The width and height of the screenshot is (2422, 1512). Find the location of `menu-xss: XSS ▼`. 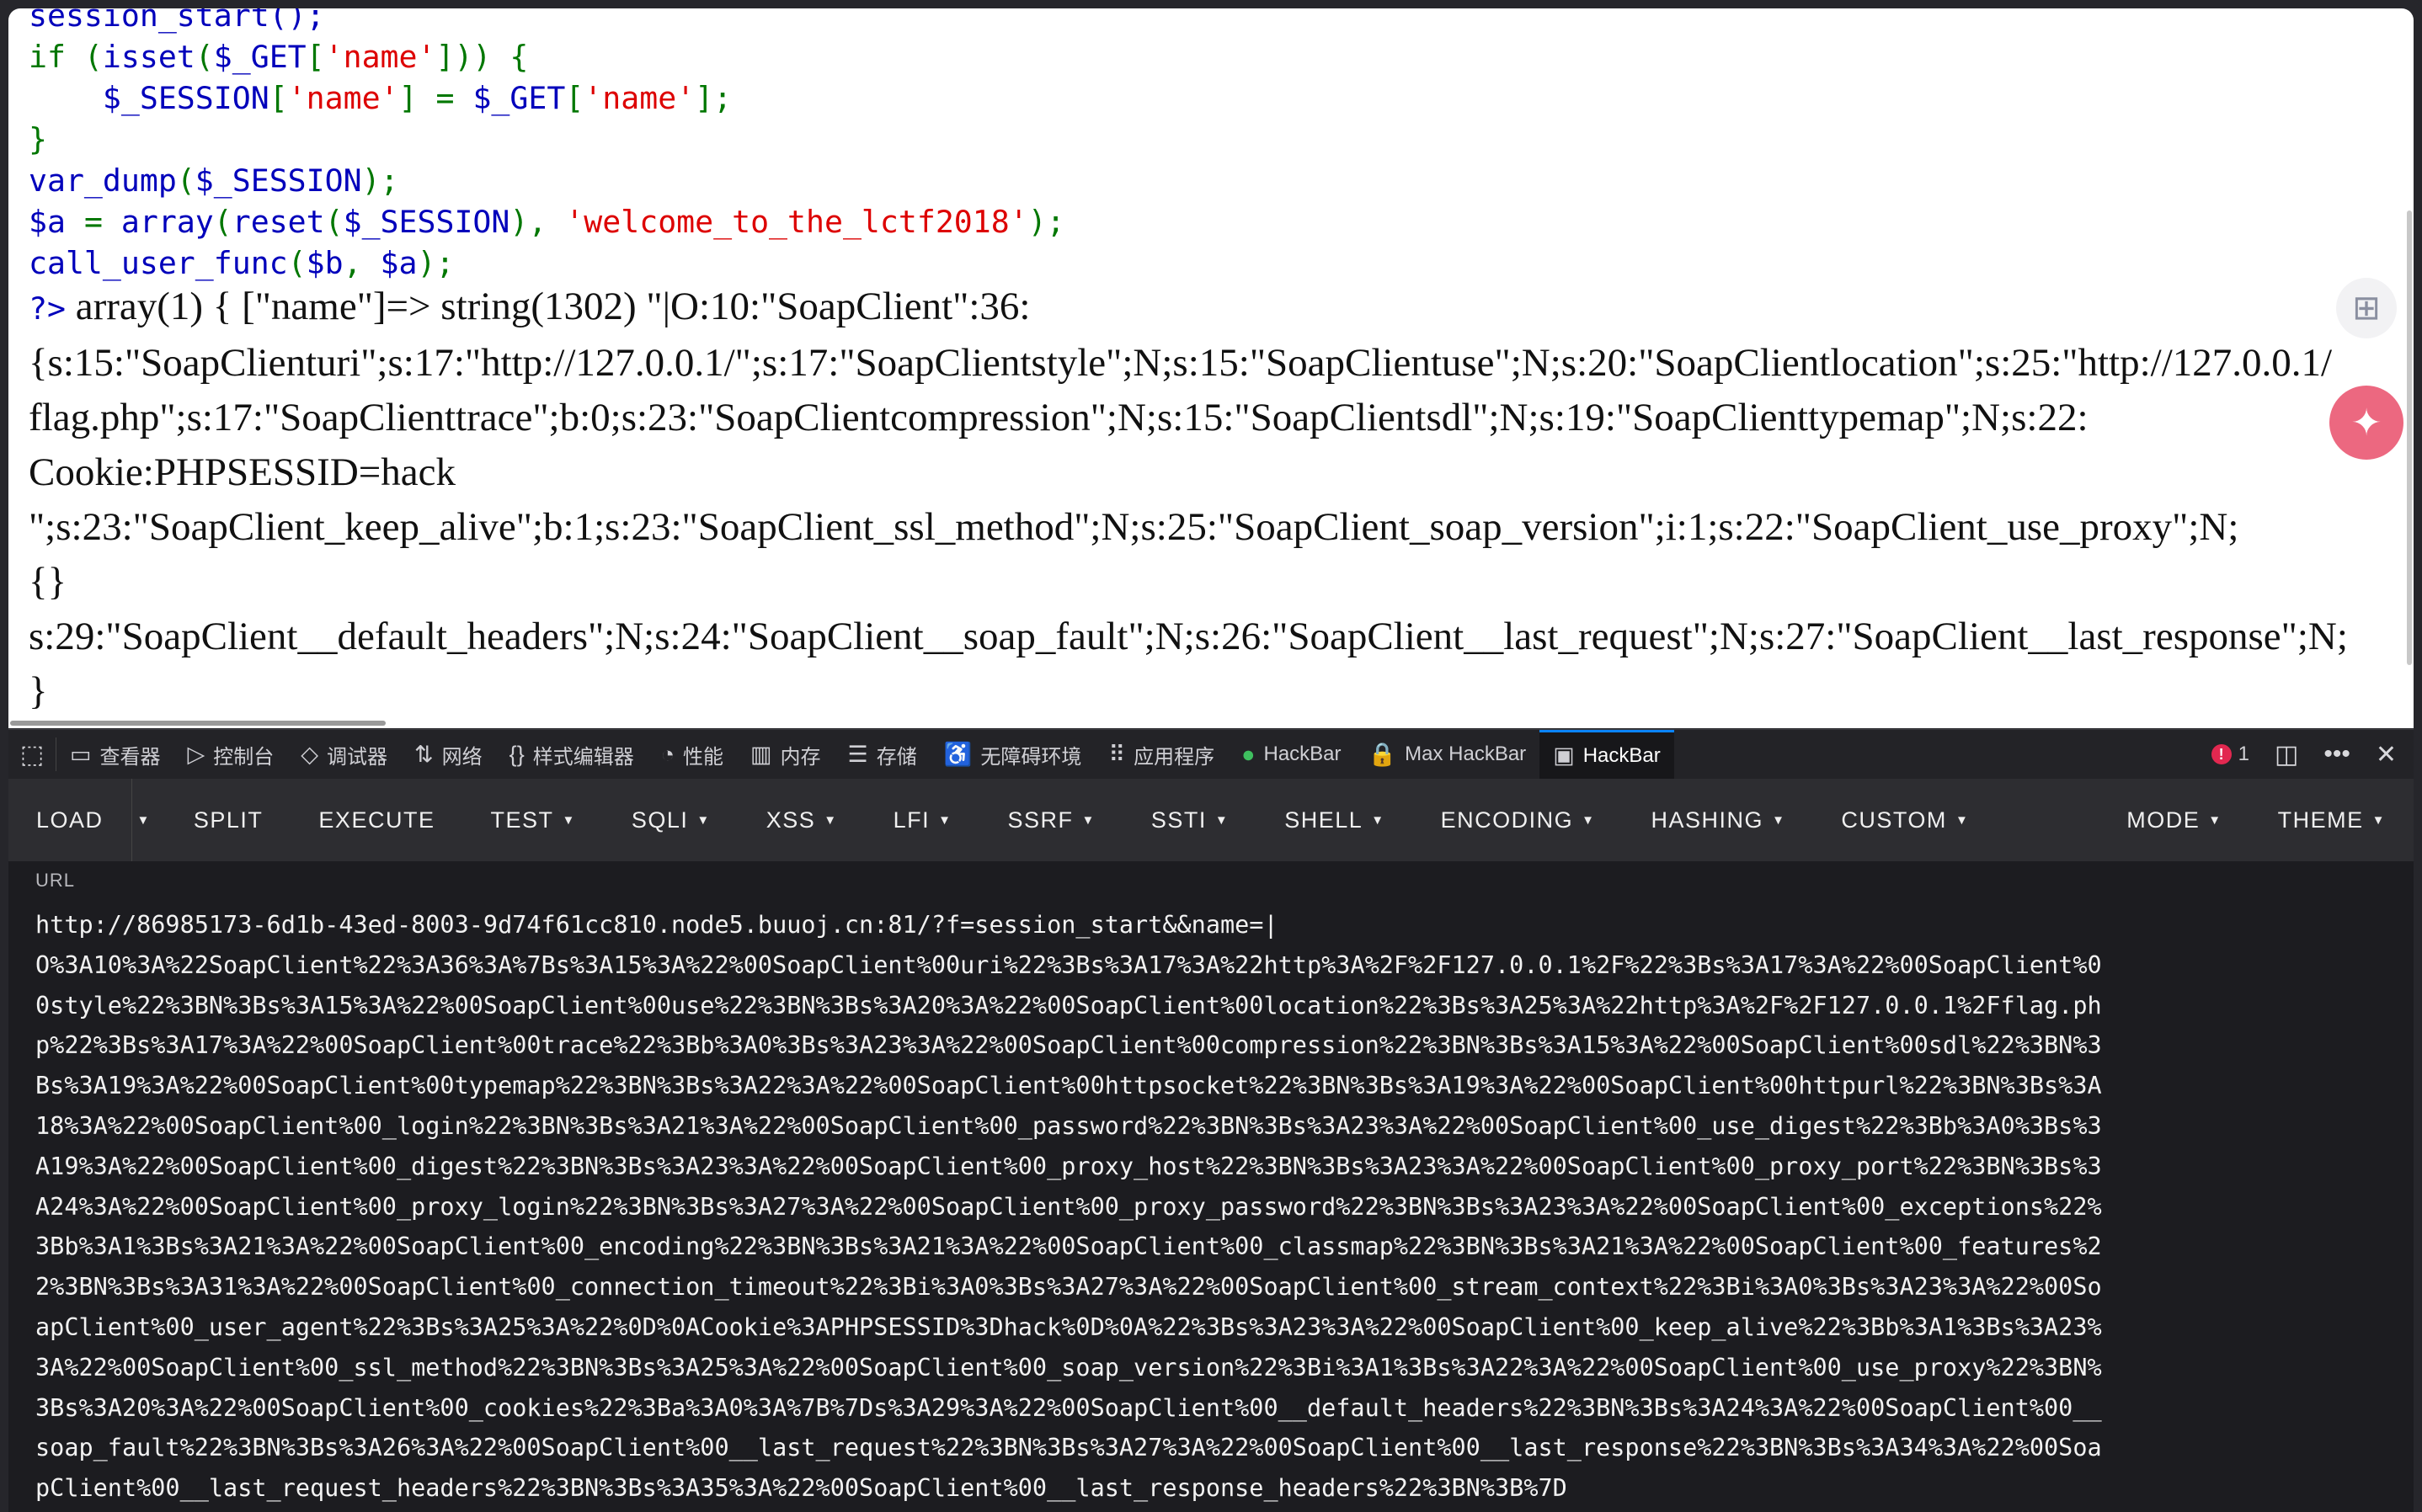

menu-xss: XSS ▼ is located at coordinates (803, 820).